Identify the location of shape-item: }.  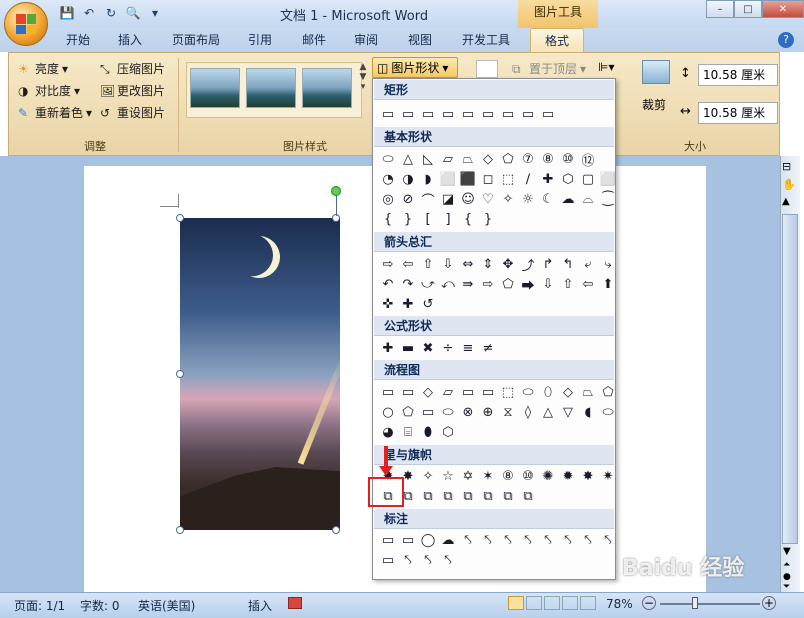
(408, 219).